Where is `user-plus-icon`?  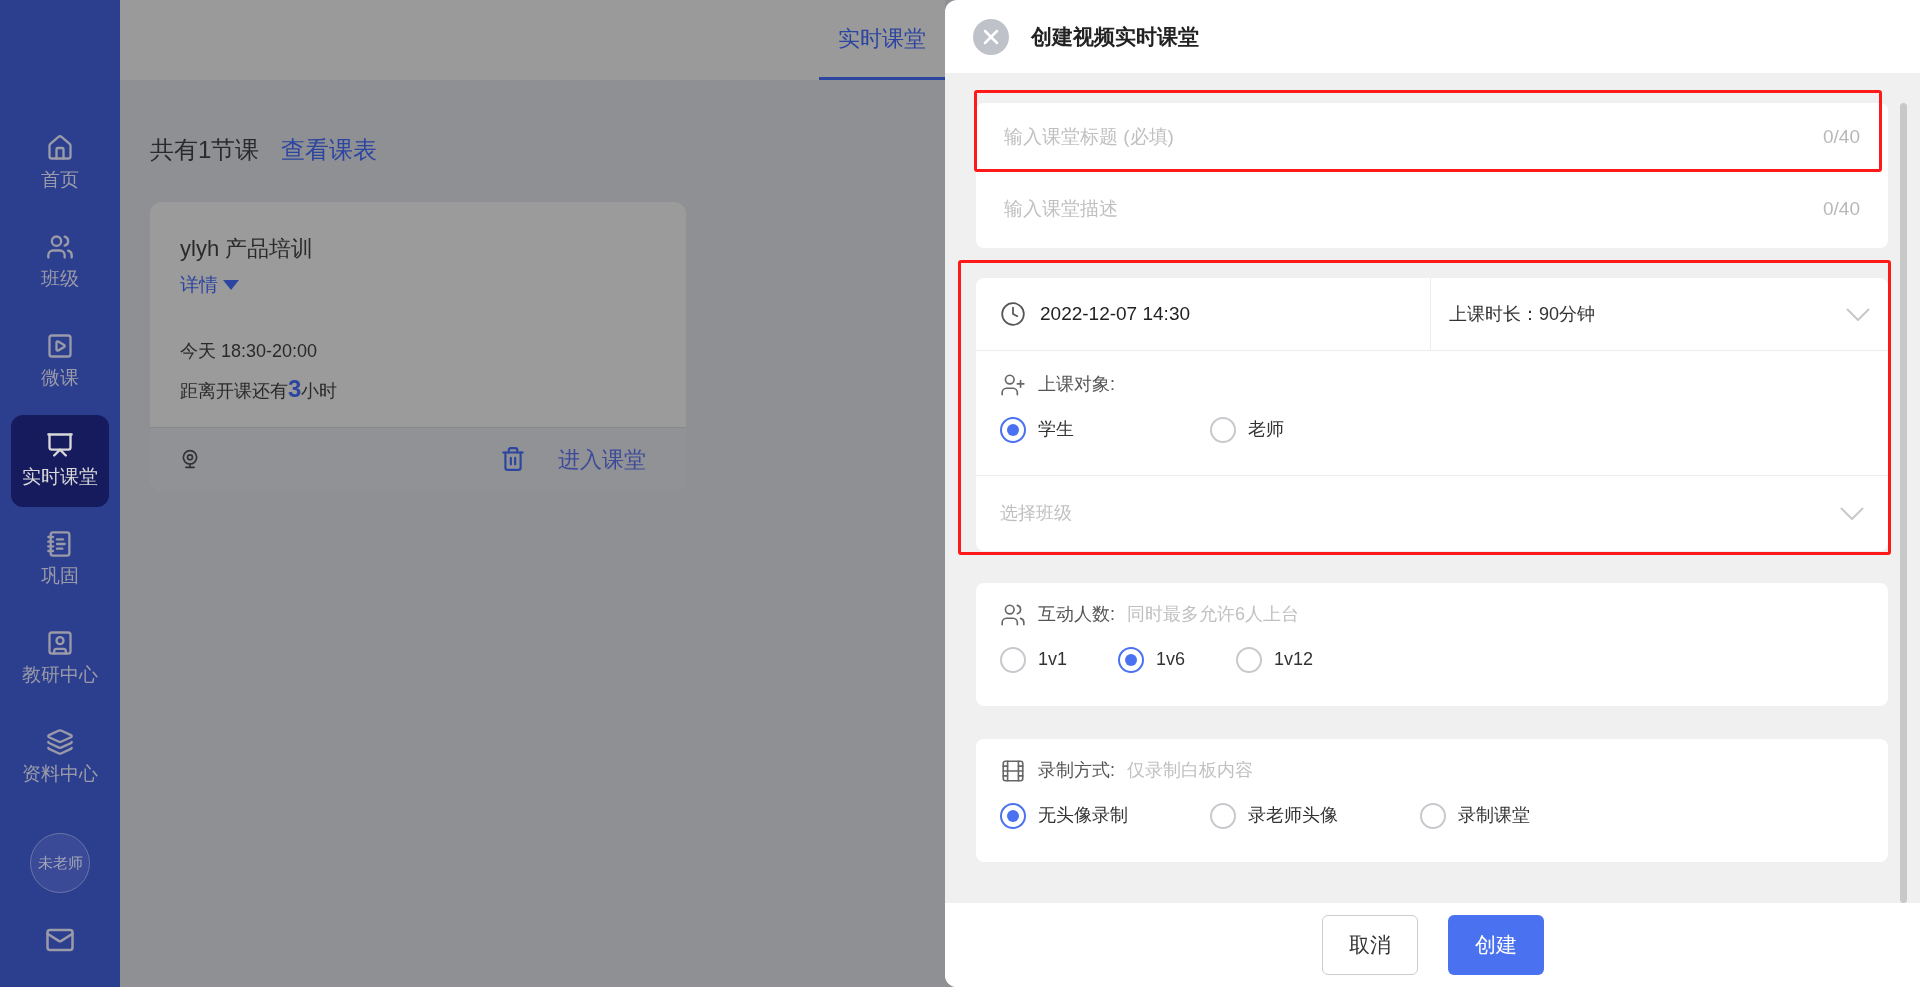
user-plus-icon is located at coordinates (1013, 384).